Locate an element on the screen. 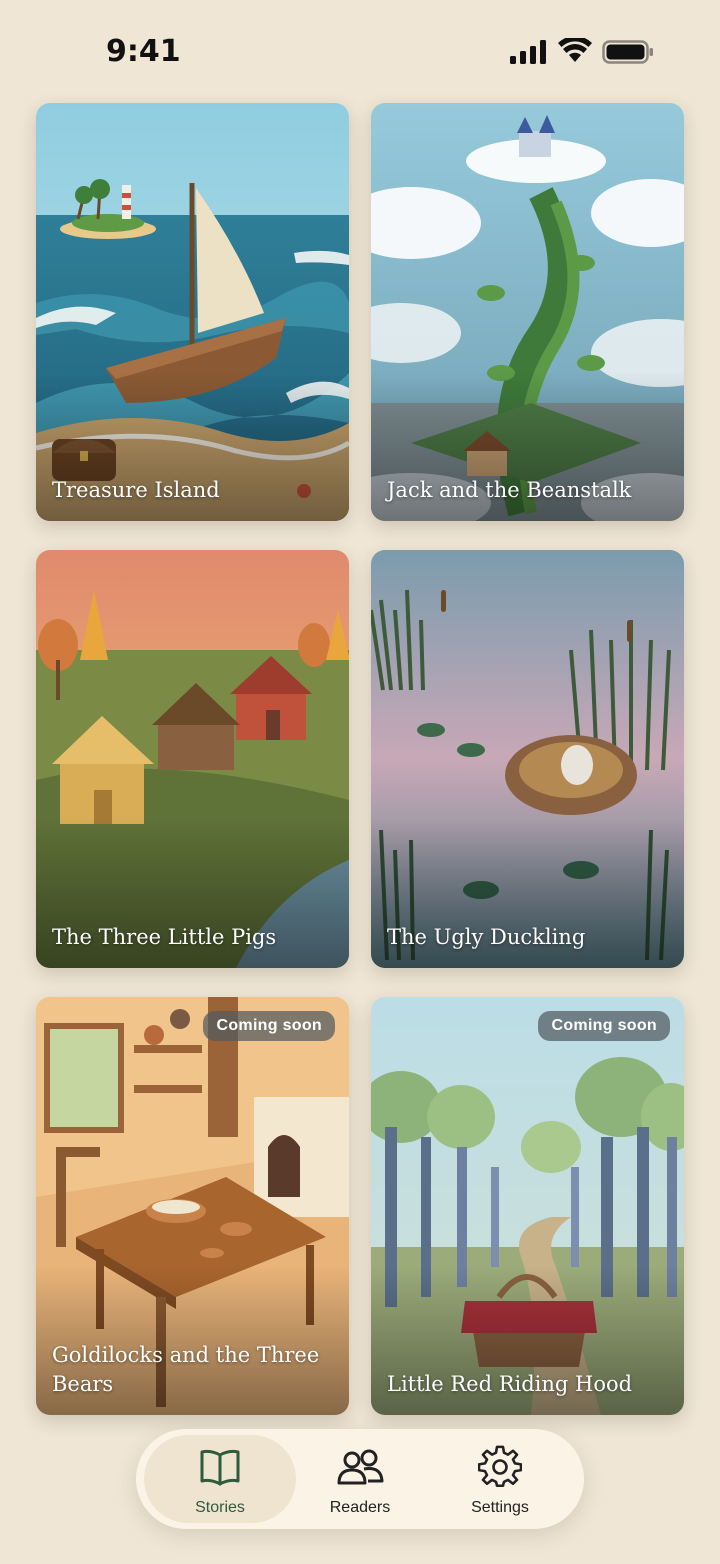  story-title: Jack and the Beanstalk is located at coordinates (509, 490).